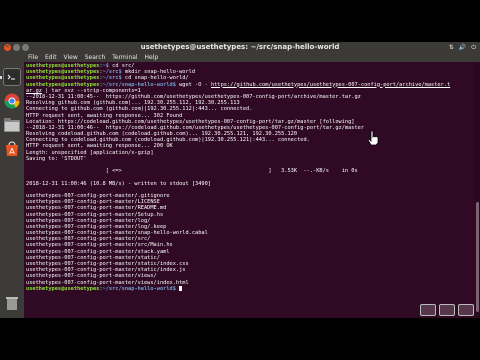  What do you see at coordinates (181, 288) in the screenshot?
I see `text-cursor` at bounding box center [181, 288].